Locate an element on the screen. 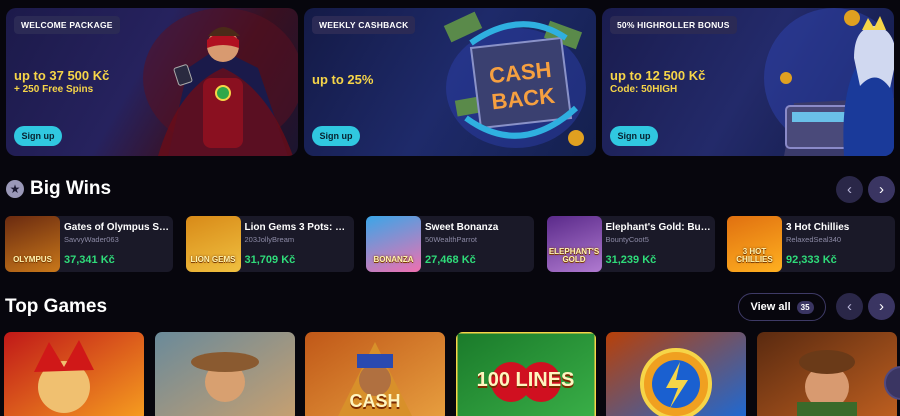 The width and height of the screenshot is (900, 416). big-wins-next-button: › is located at coordinates (881, 189).